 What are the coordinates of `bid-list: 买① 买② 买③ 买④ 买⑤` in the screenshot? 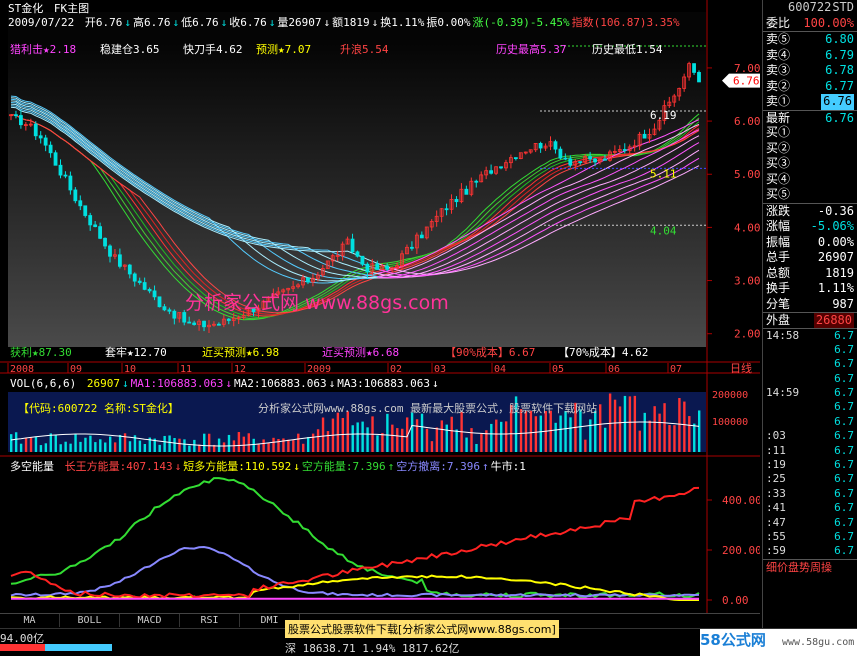 It's located at (810, 164).